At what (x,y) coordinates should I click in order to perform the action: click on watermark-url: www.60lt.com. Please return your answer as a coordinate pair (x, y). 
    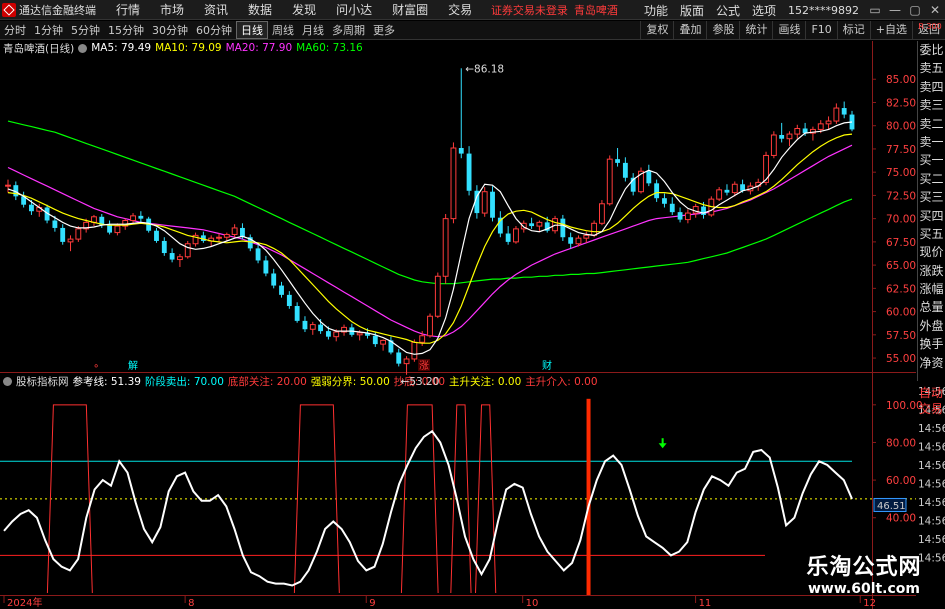
    Looking at the image, I should click on (864, 589).